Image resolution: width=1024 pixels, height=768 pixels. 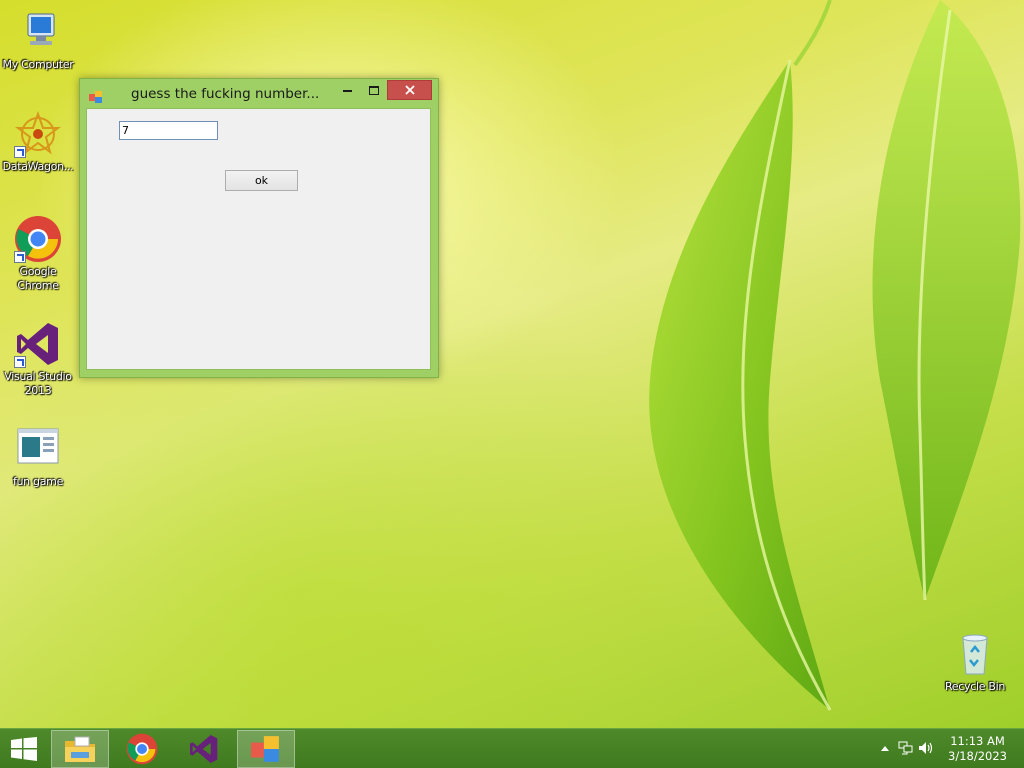 I want to click on maximize-button, so click(x=374, y=90).